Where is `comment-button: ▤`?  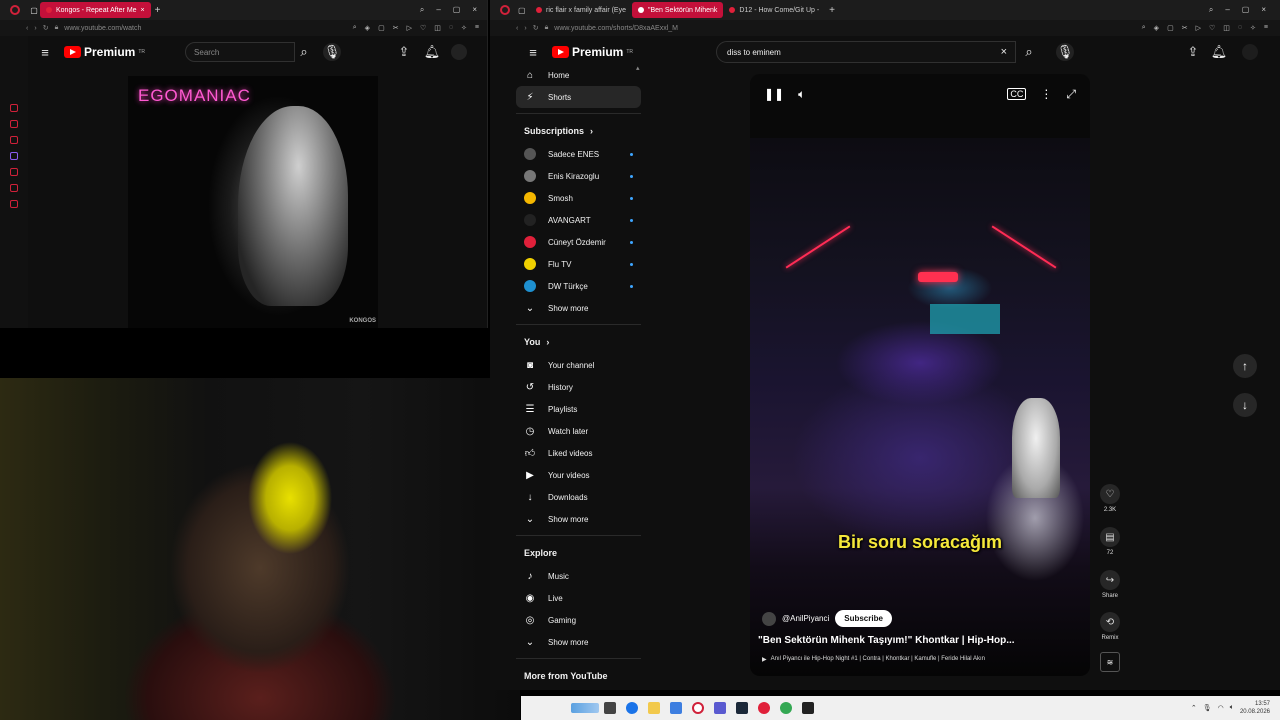 comment-button: ▤ is located at coordinates (1110, 537).